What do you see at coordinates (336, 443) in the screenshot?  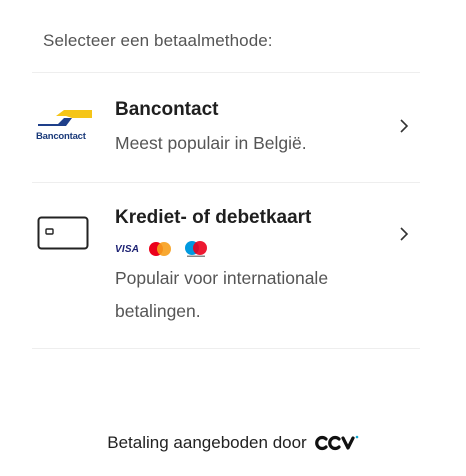 I see `ccv-logo` at bounding box center [336, 443].